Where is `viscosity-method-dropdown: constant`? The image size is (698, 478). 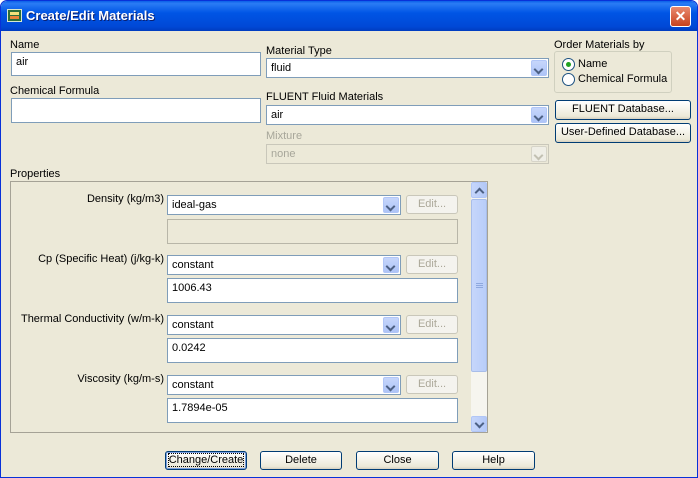
viscosity-method-dropdown: constant is located at coordinates (284, 385).